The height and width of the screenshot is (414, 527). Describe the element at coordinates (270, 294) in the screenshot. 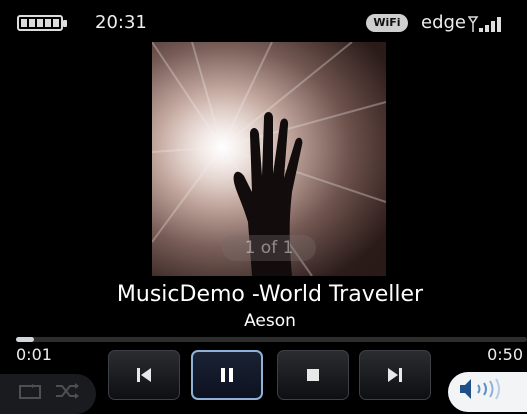

I see `song-title: MusicDemo -World Traveller` at that location.